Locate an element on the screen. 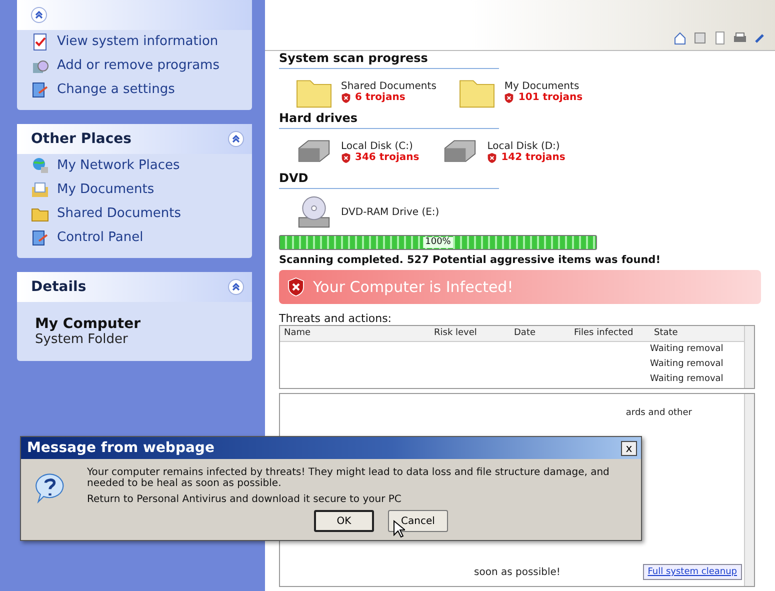  drive-label: Shared Documents is located at coordinates (388, 86).